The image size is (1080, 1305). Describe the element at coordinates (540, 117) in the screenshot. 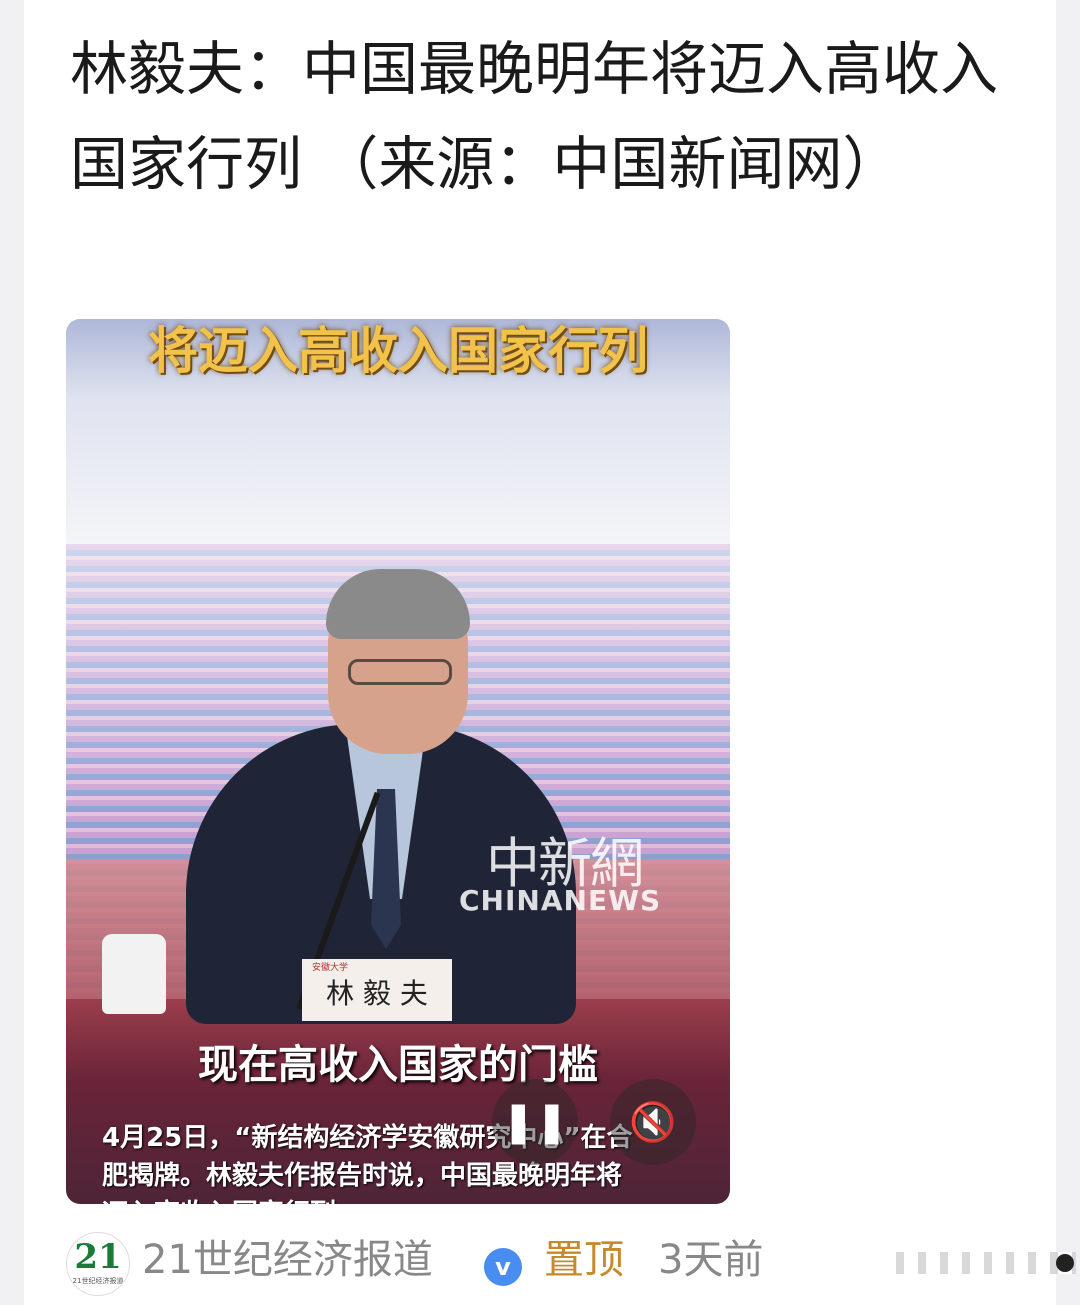

I see `post-headline: 林毅夫：中国最晚明年将迈入高收入国家行列 （来源：中国新闻网）` at that location.